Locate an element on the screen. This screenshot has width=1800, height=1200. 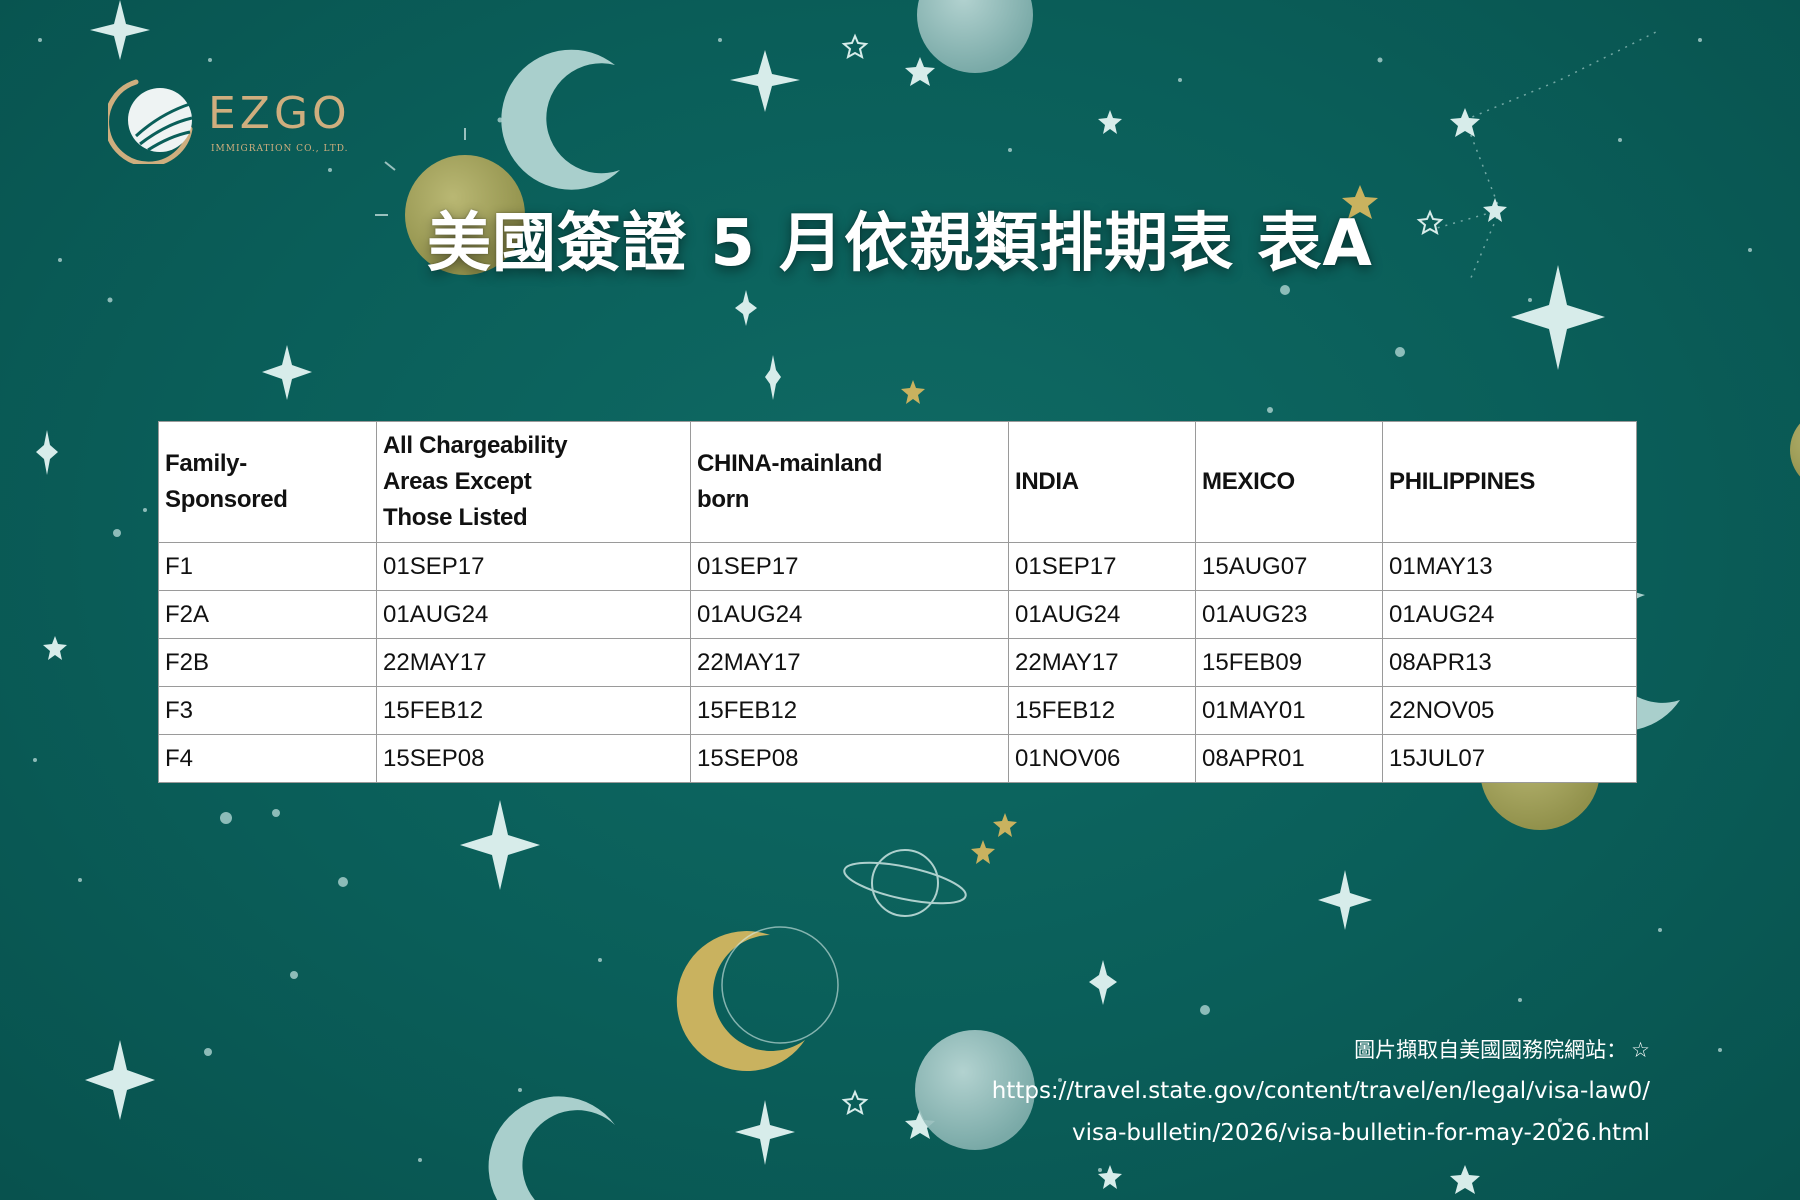
date-cell: 01NOV06 is located at coordinates (1102, 758).